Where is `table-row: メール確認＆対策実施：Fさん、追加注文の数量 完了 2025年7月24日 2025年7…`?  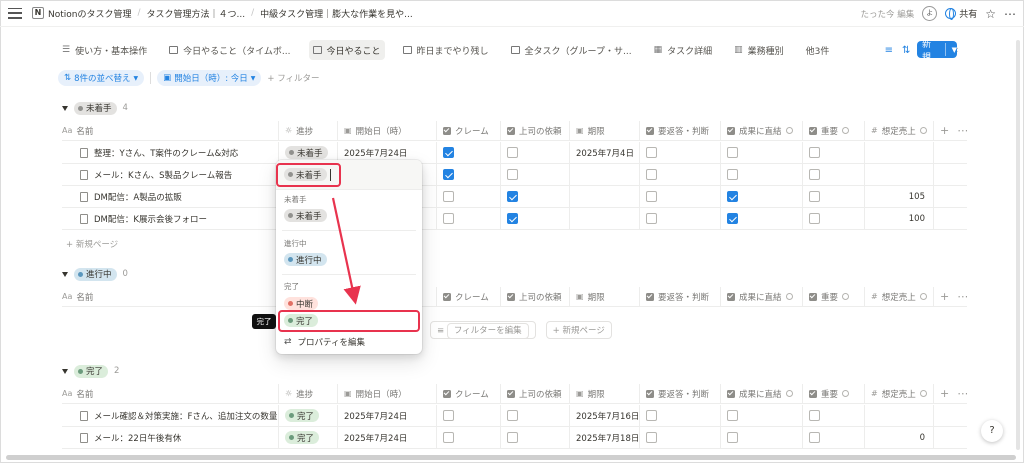
table-row: メール確認＆対策実施：Fさん、追加注文の数量 完了 2025年7月24日 2025年7… is located at coordinates (514, 416).